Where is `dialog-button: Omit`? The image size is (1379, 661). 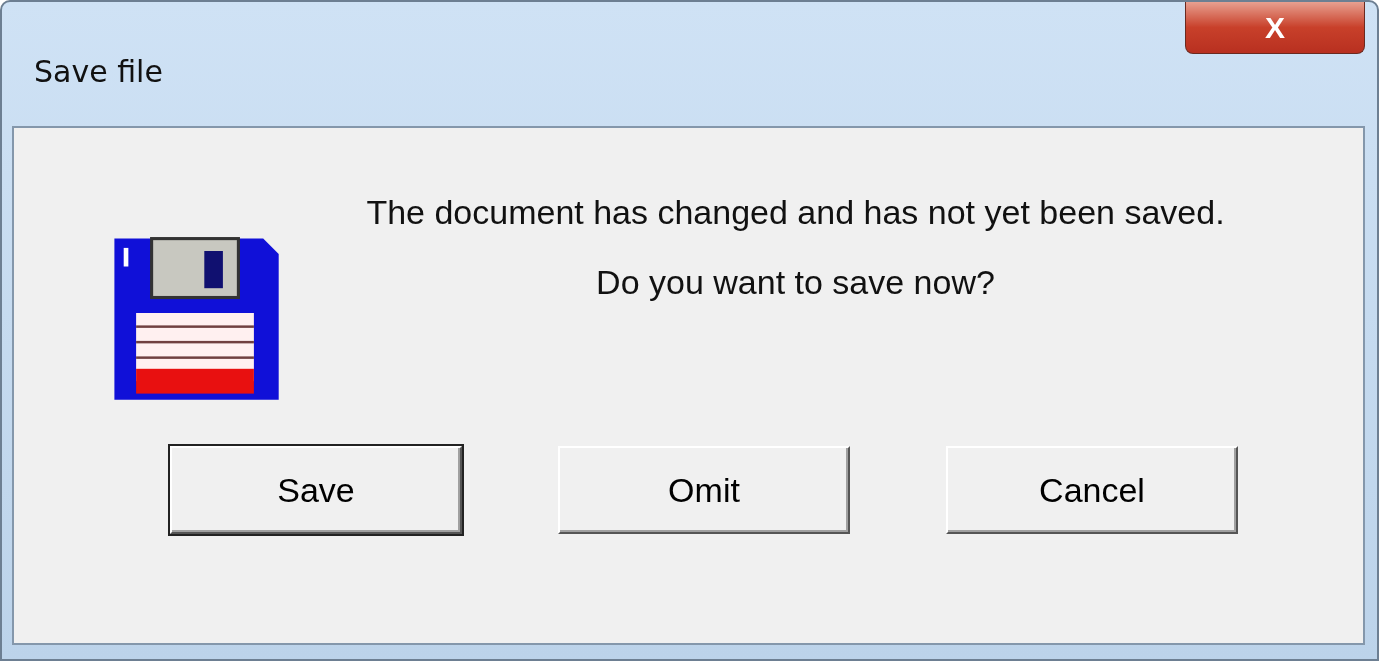 dialog-button: Omit is located at coordinates (704, 490).